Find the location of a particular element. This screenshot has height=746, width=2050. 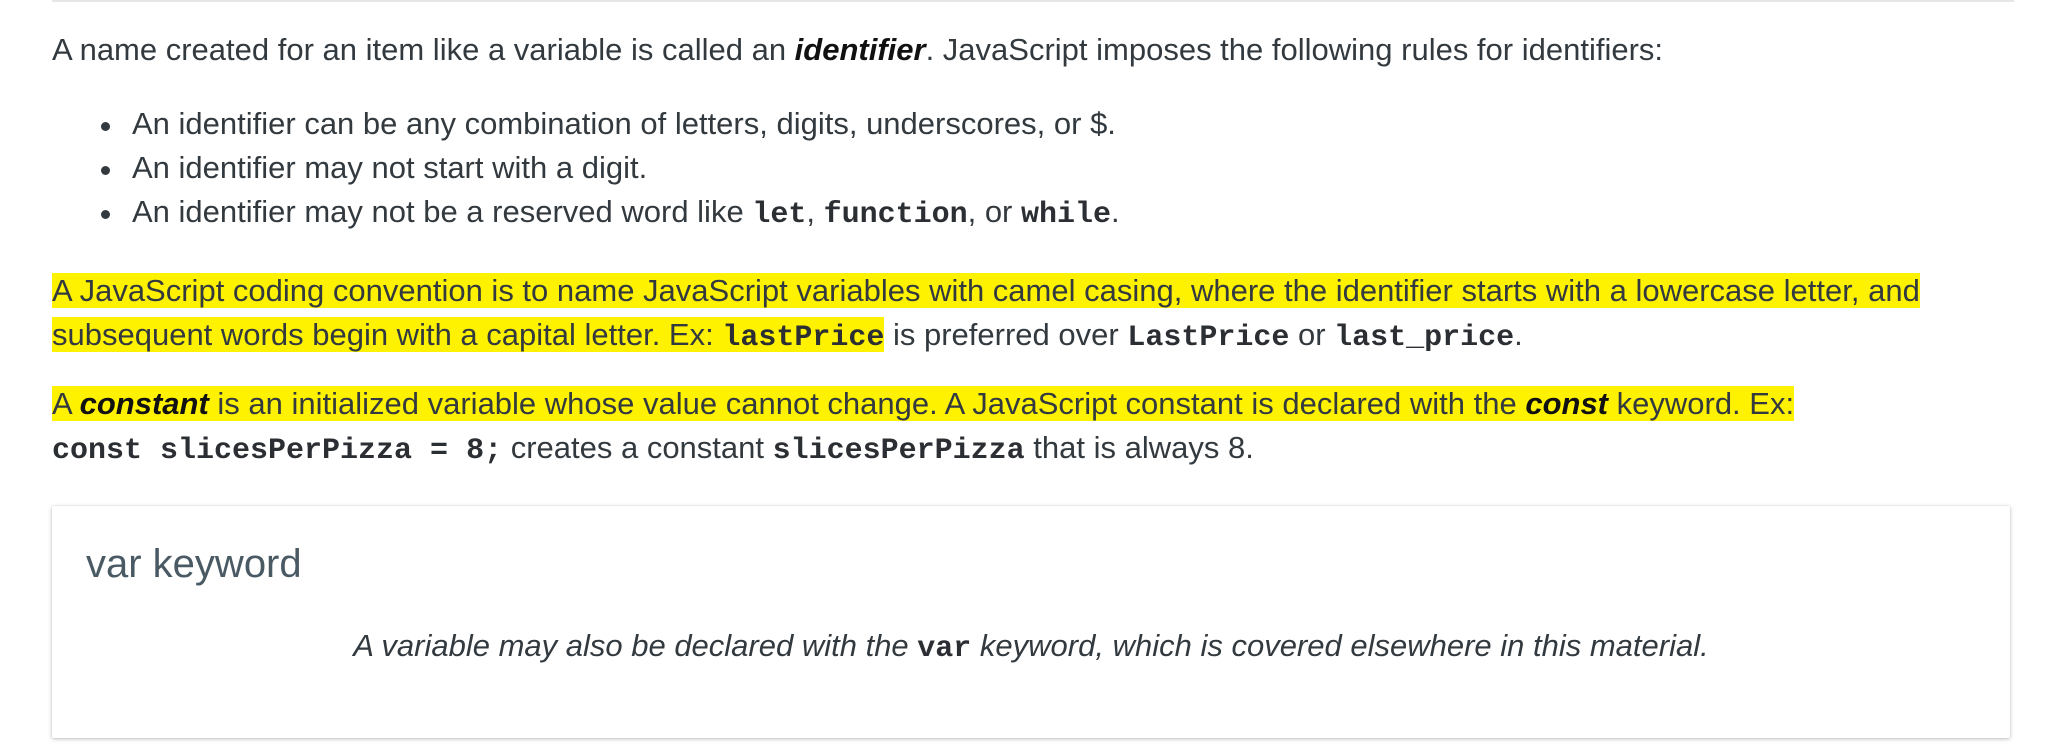

panel-title: var keyword is located at coordinates (194, 564).